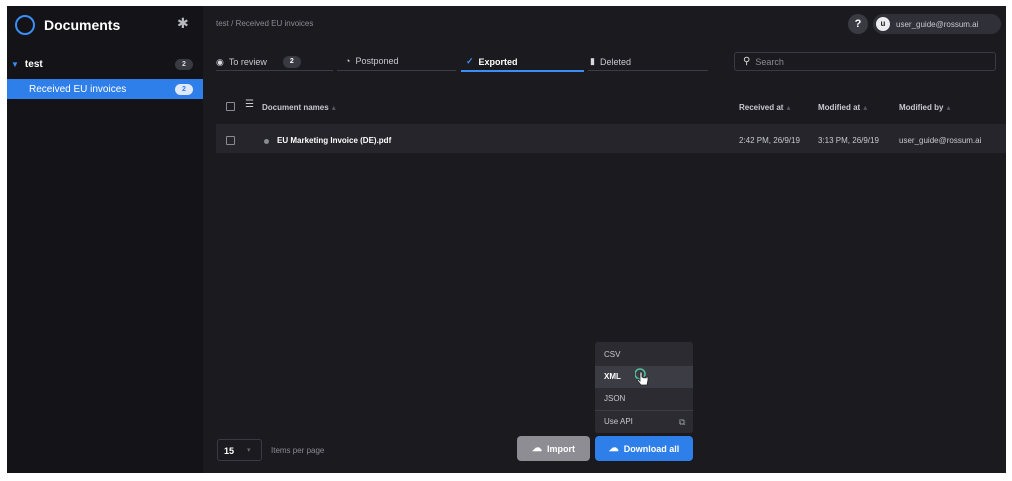 This screenshot has height=481, width=1012. I want to click on clock-icon: ◔, so click(348, 61).